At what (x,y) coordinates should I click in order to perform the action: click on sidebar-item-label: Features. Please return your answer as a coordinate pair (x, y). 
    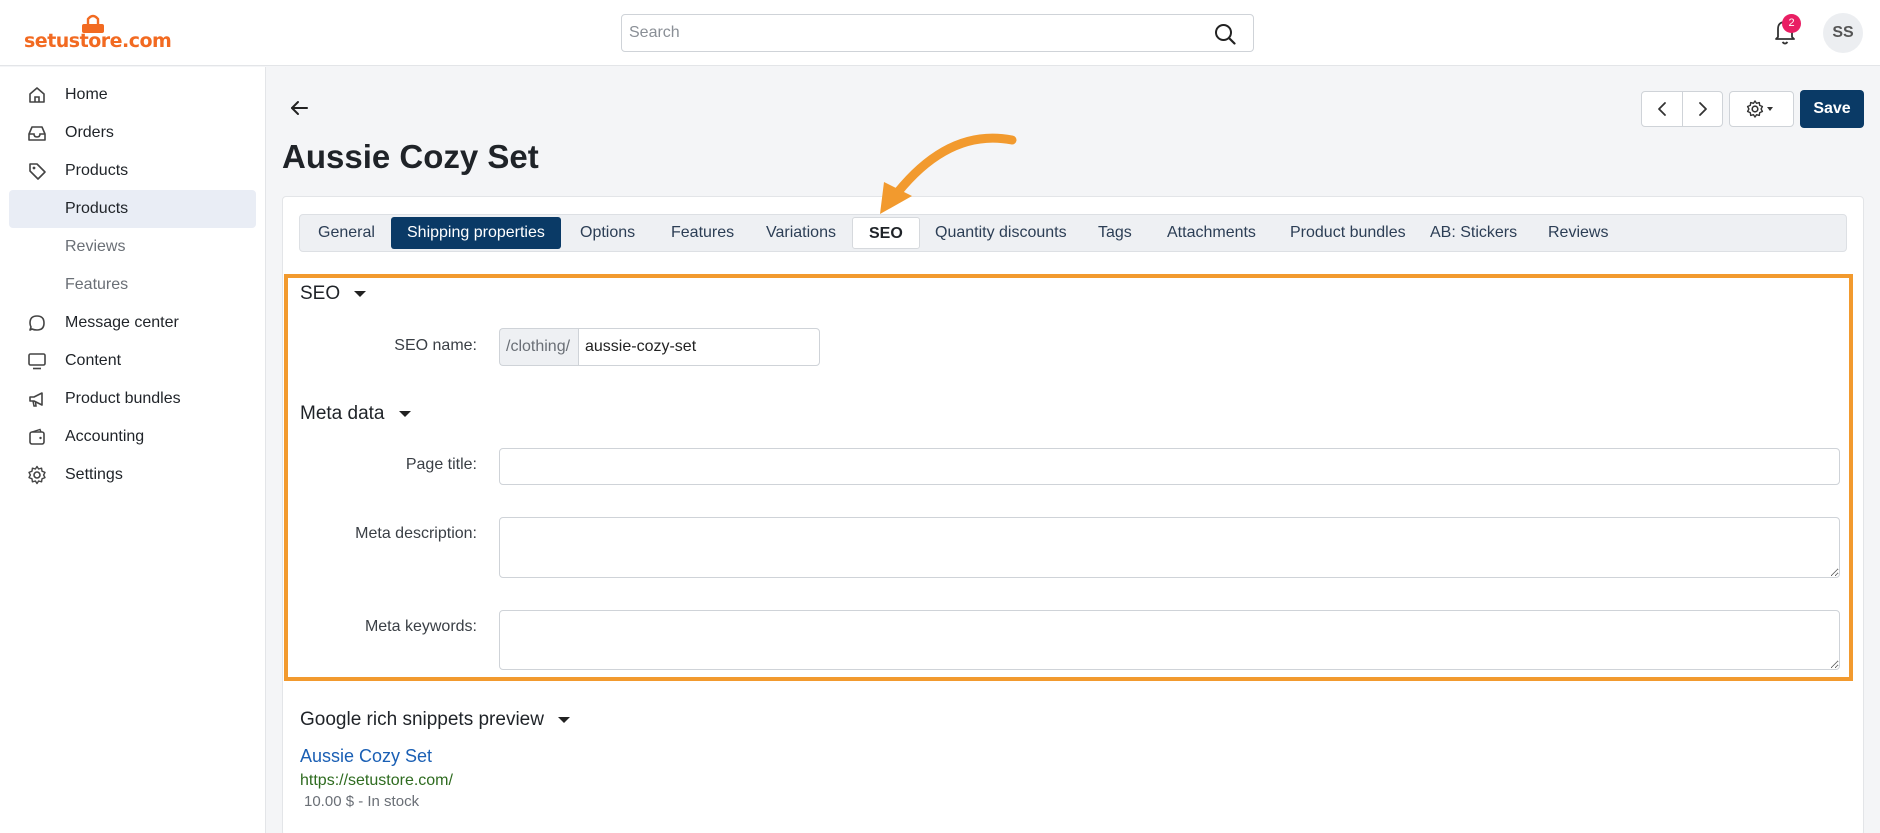
    Looking at the image, I should click on (97, 284).